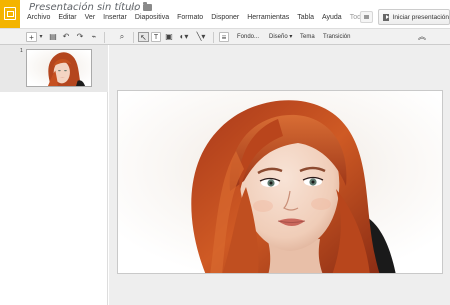 This screenshot has width=450, height=305. What do you see at coordinates (67, 20) in the screenshot?
I see `menu-editar: Editar` at bounding box center [67, 20].